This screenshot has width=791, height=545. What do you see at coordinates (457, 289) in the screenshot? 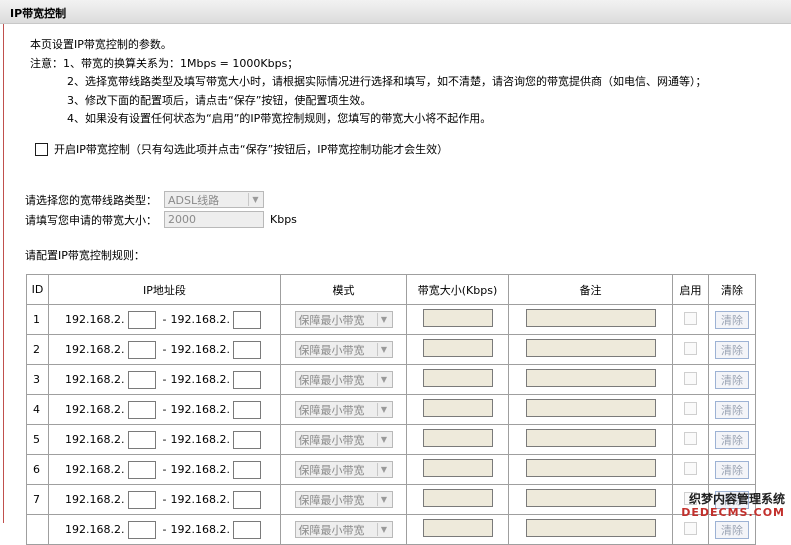
I see `header-bandwidth: 带宽大小(Kbps)` at bounding box center [457, 289].